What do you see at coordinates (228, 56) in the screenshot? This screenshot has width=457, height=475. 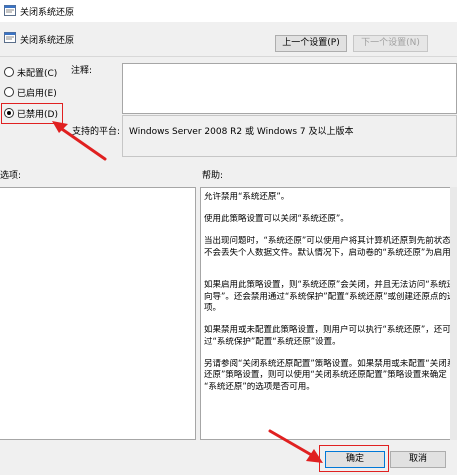 I see `divider` at bounding box center [228, 56].